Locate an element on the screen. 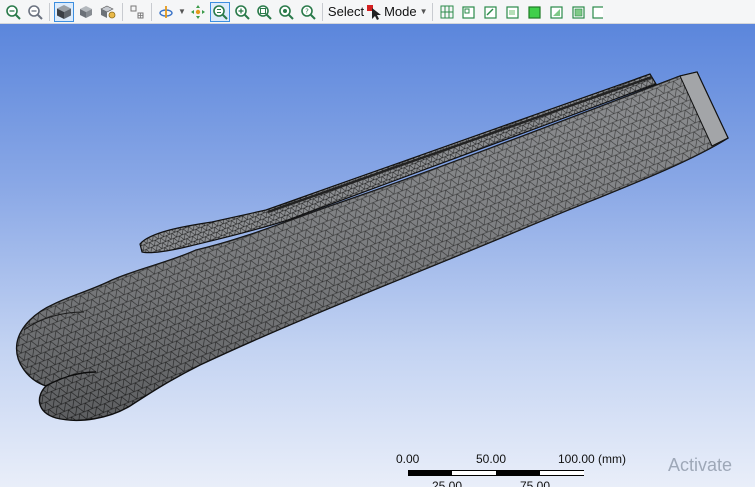  select-element-face-button is located at coordinates (557, 12).